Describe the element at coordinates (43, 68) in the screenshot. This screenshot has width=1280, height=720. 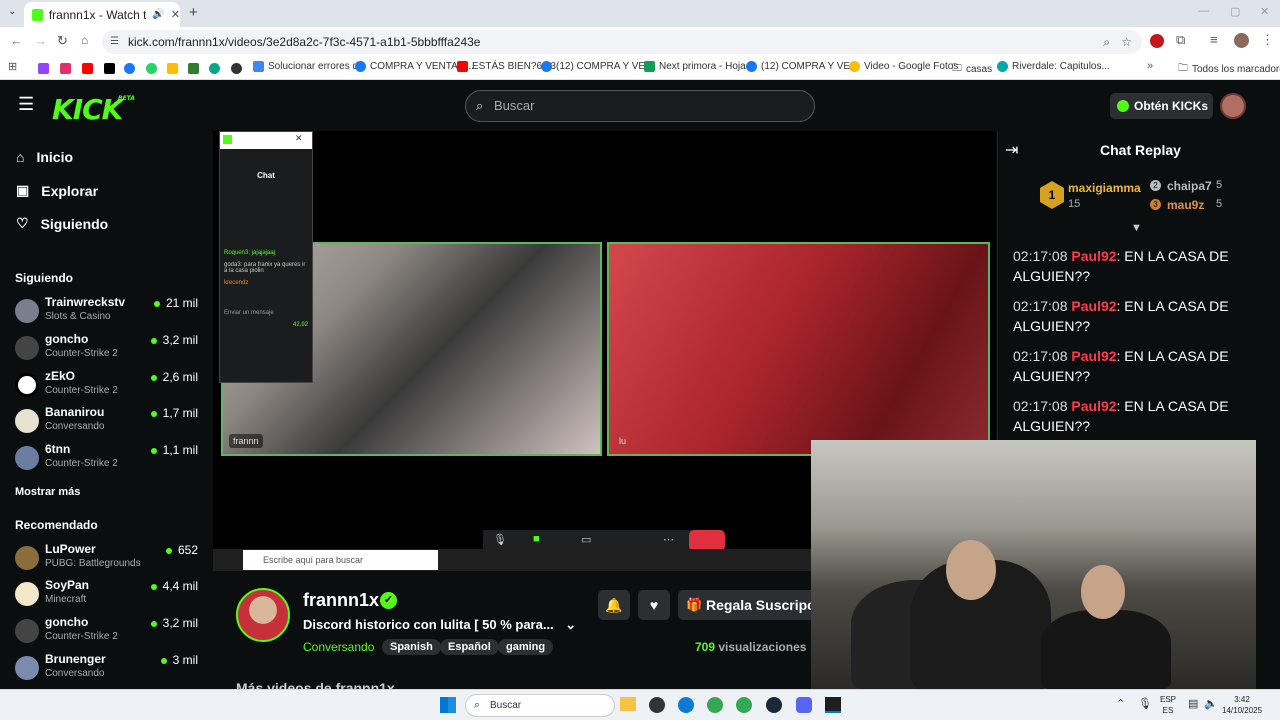
I see `twitch-icon` at that location.